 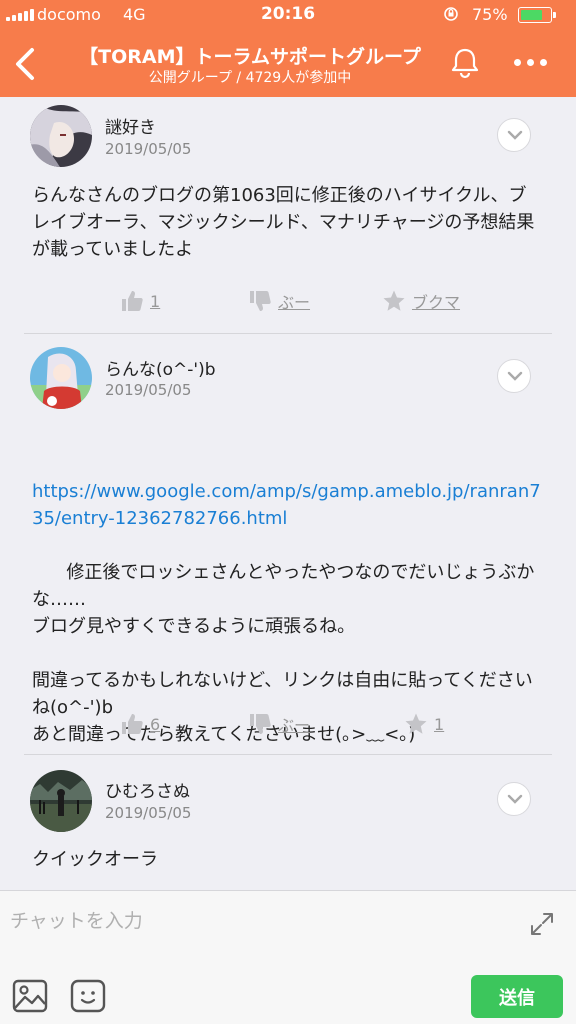 What do you see at coordinates (130, 125) in the screenshot?
I see `comment-author: 謎好き` at bounding box center [130, 125].